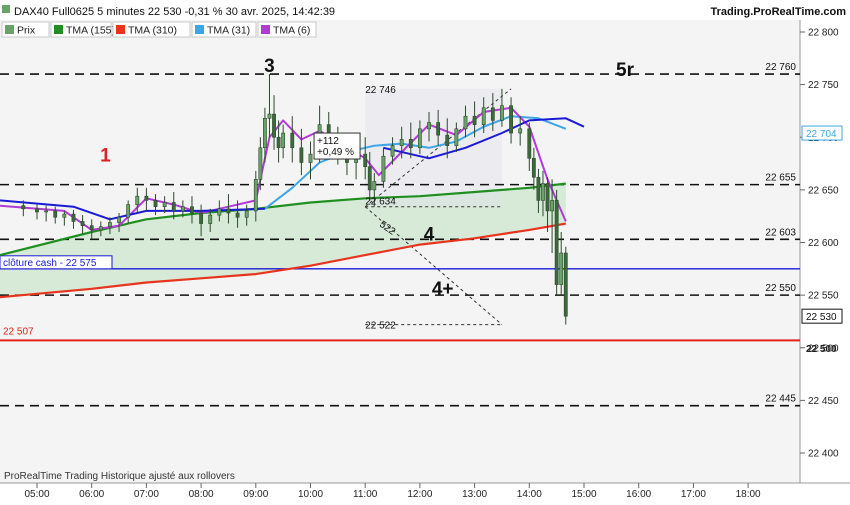 The width and height of the screenshot is (850, 505). I want to click on dashed-level-label: 22 760, so click(780, 67).